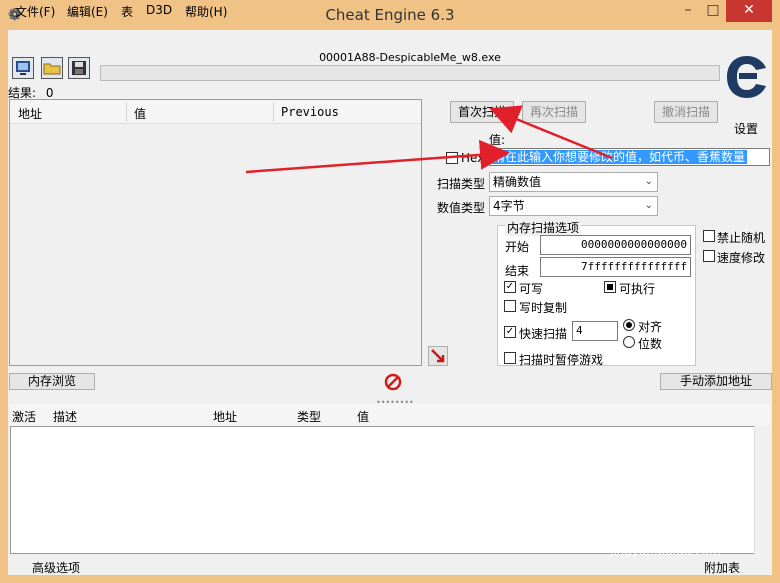  Describe the element at coordinates (79, 68) in the screenshot. I see `save-icon` at that location.